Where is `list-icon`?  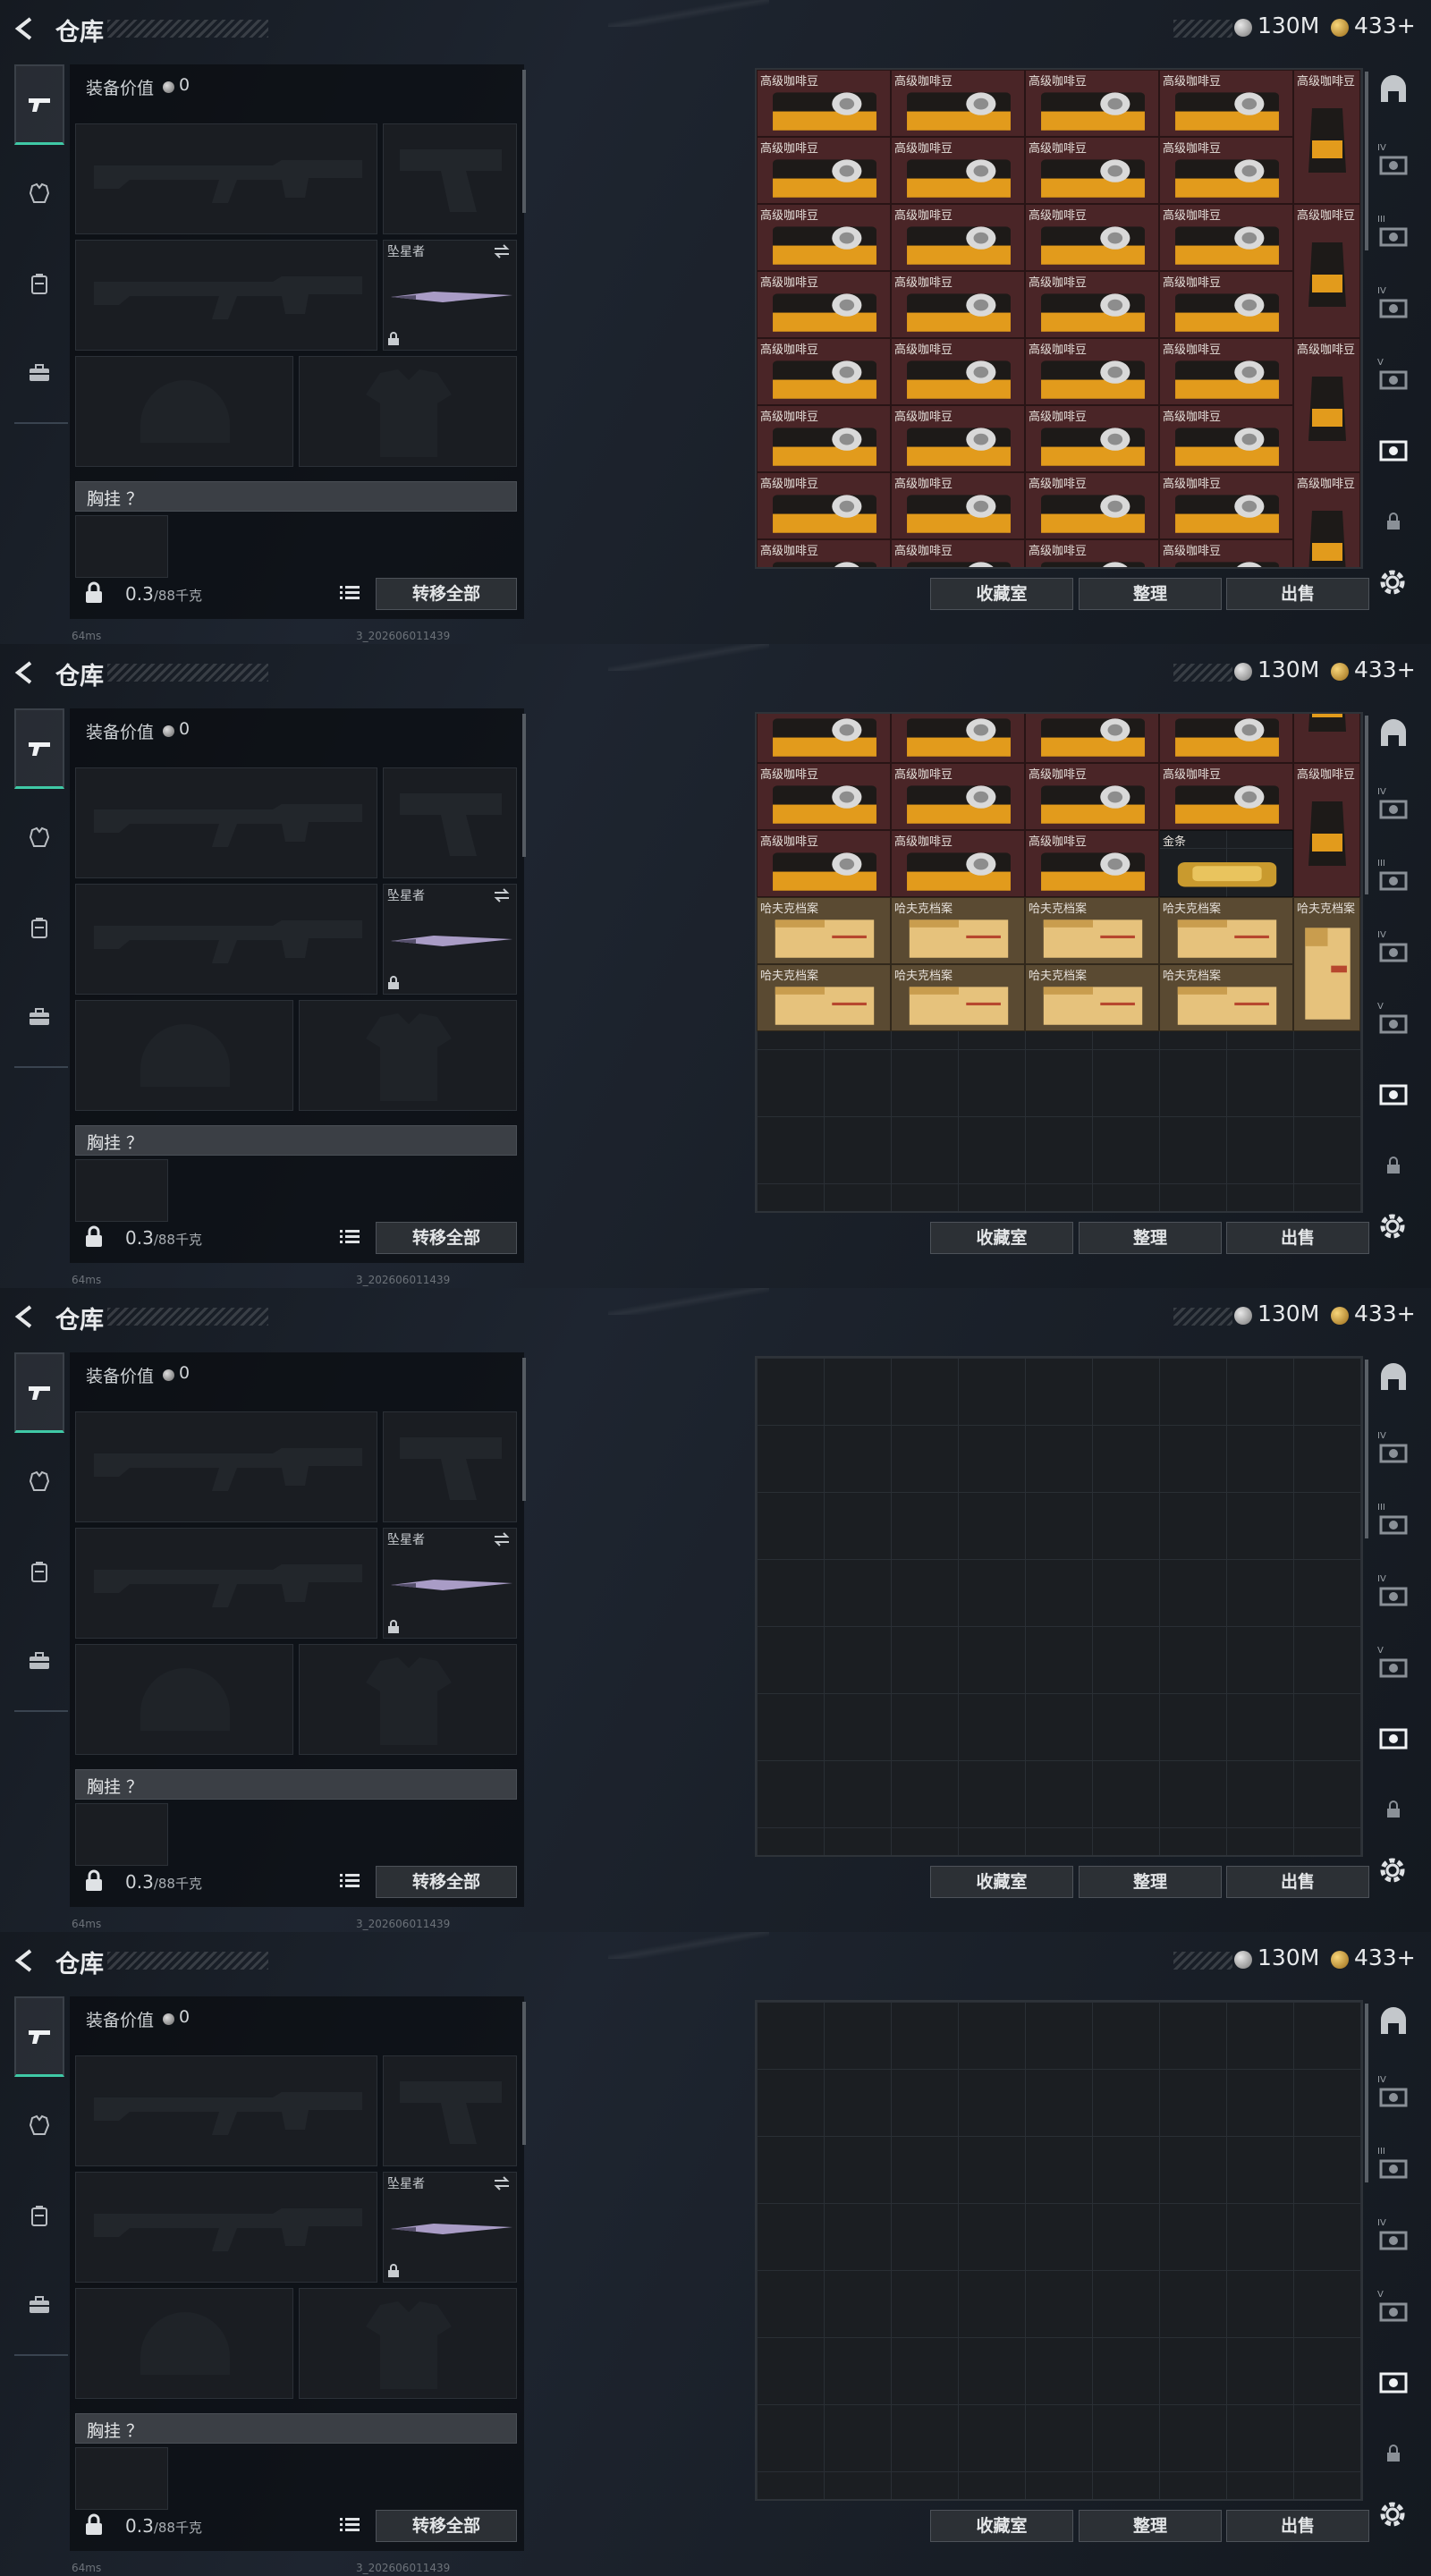 list-icon is located at coordinates (350, 1881).